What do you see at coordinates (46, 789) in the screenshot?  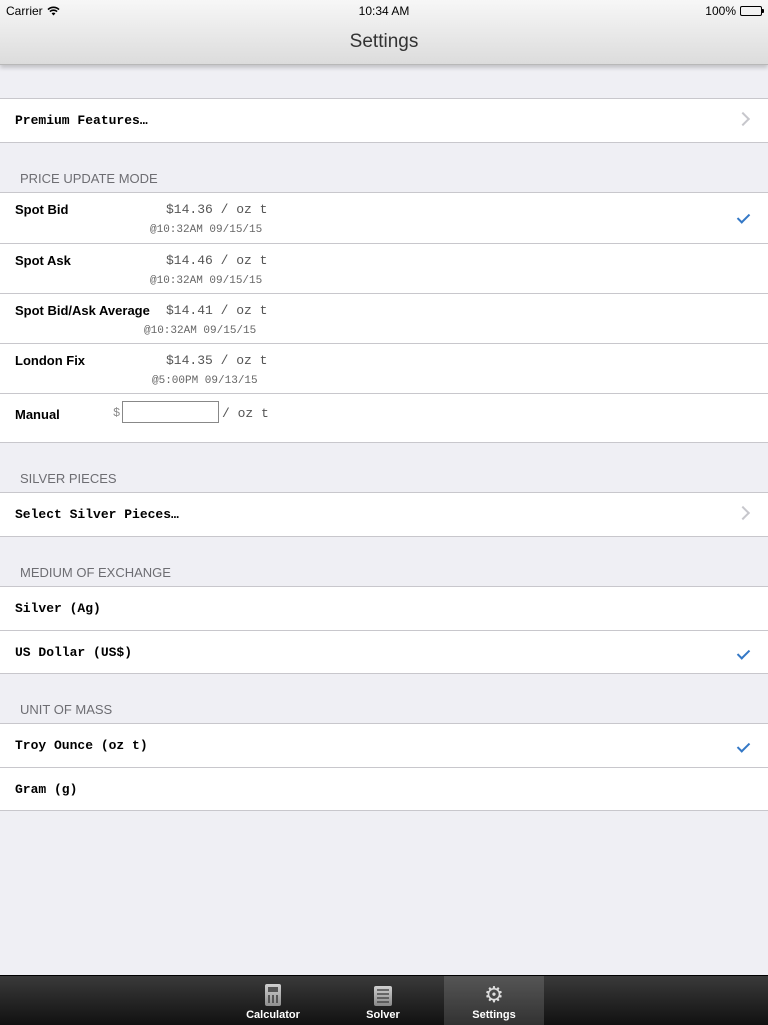 I see `mass-option-label: Gram (g)` at bounding box center [46, 789].